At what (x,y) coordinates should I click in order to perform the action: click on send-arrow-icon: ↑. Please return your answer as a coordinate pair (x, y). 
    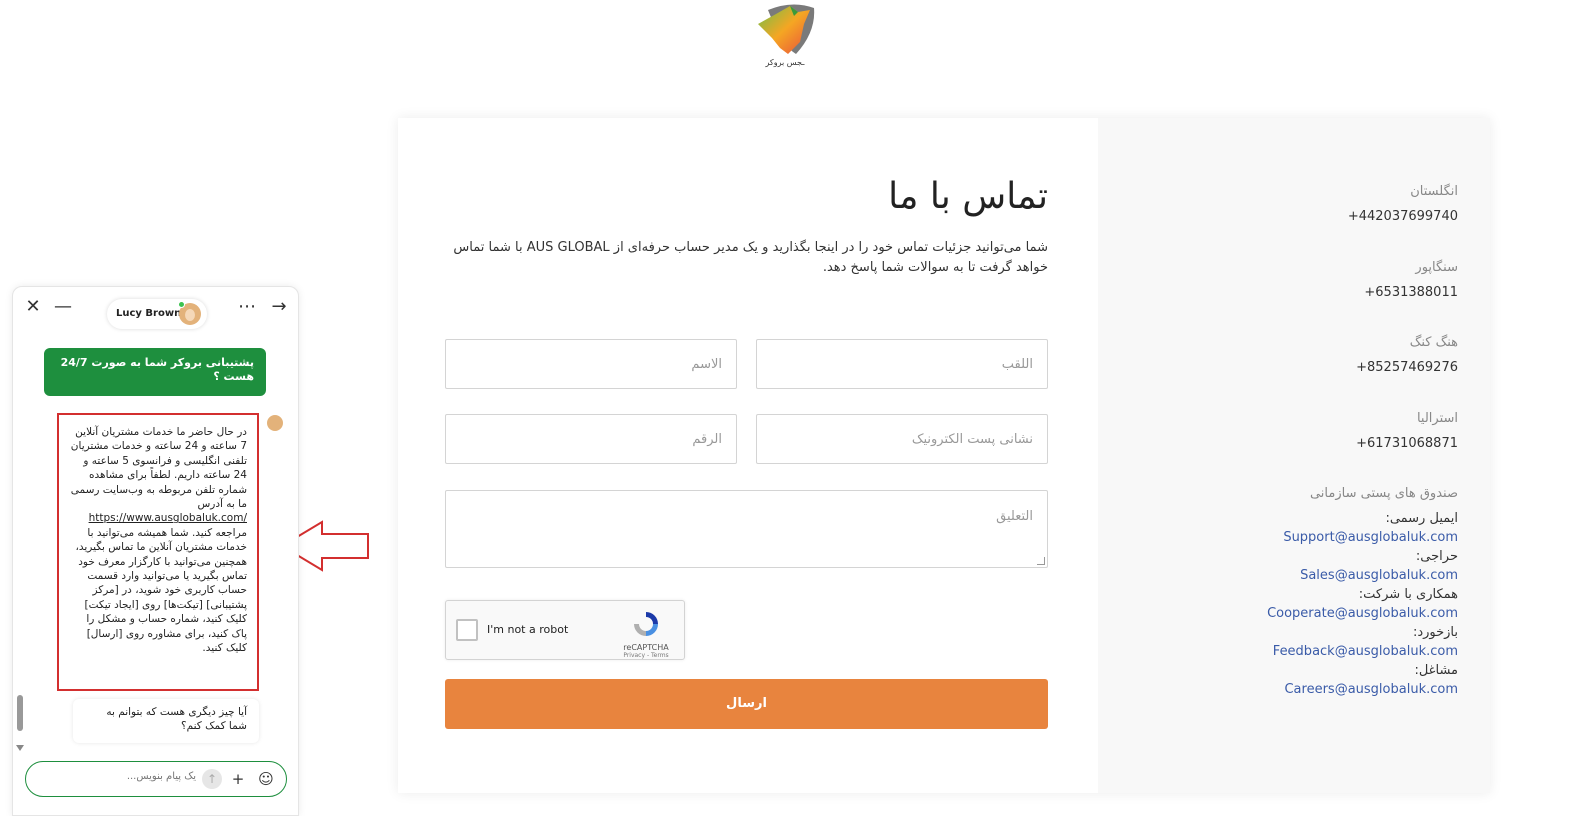
    Looking at the image, I should click on (212, 779).